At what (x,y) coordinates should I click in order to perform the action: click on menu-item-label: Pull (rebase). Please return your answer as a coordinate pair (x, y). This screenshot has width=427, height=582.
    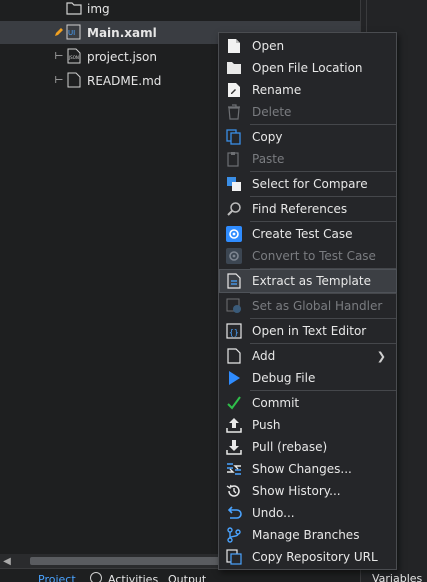
    Looking at the image, I should click on (290, 447).